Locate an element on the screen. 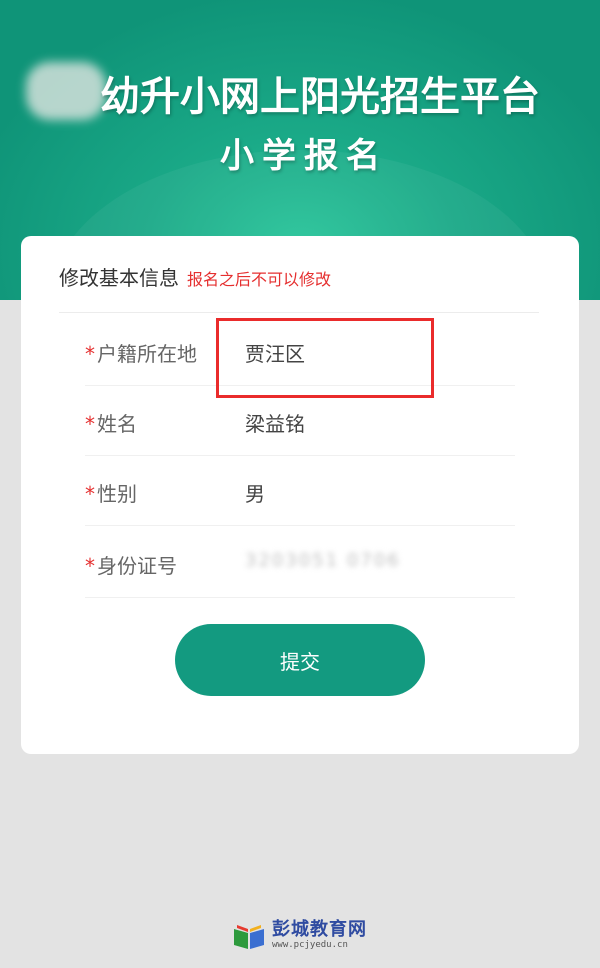 The width and height of the screenshot is (600, 968). watermark: 彭城教育网 www.pcjyedu.cn is located at coordinates (299, 935).